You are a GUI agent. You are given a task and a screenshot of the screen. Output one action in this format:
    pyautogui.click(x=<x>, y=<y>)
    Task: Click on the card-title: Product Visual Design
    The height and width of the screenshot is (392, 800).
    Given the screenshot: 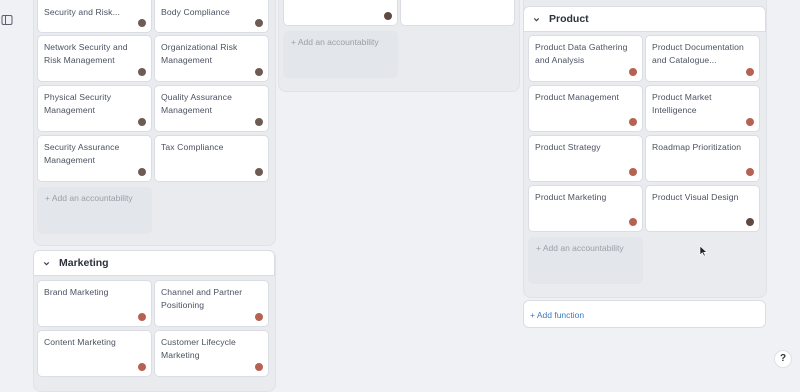 What is the action you would take?
    pyautogui.click(x=695, y=197)
    